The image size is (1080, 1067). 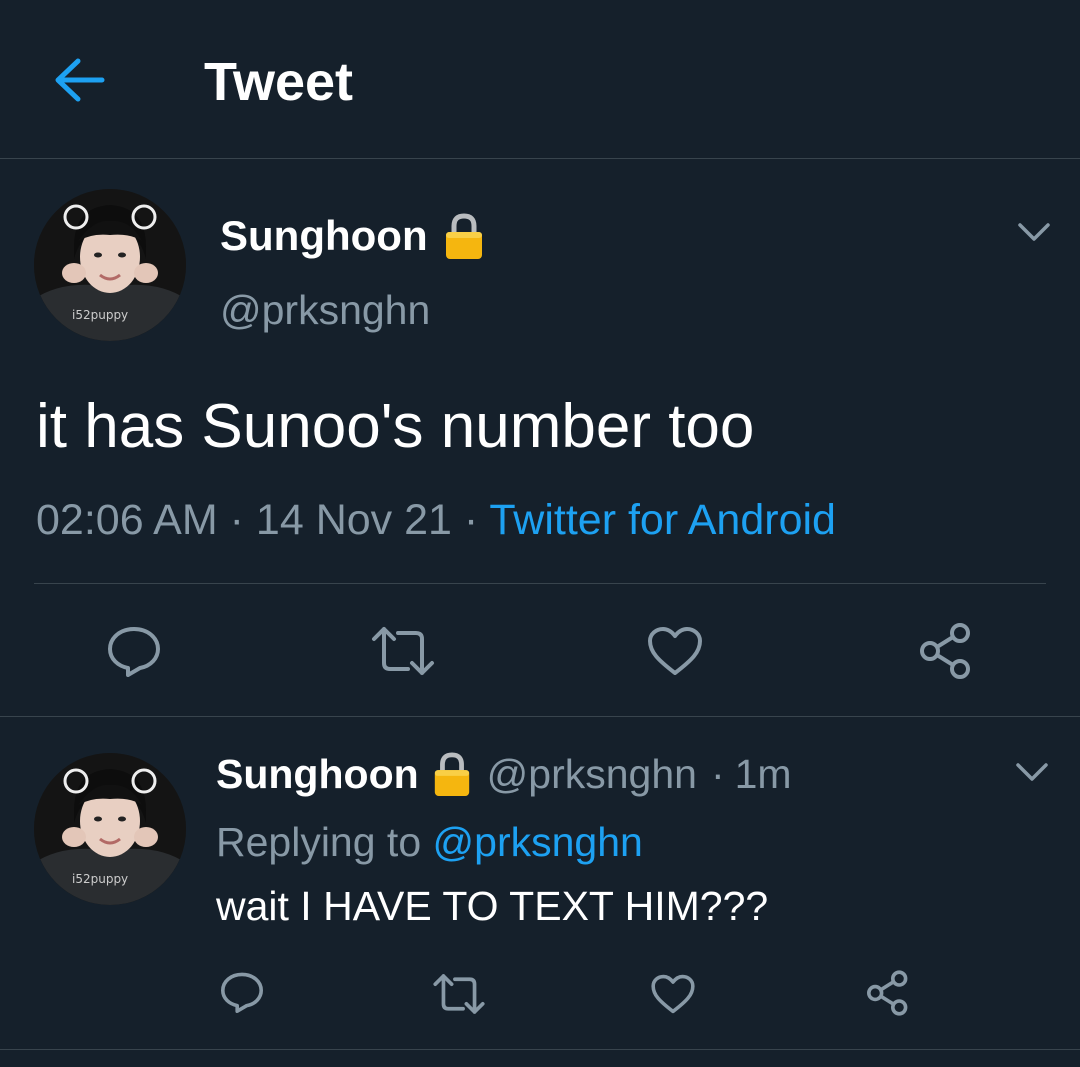 I want to click on divider, so click(x=540, y=583).